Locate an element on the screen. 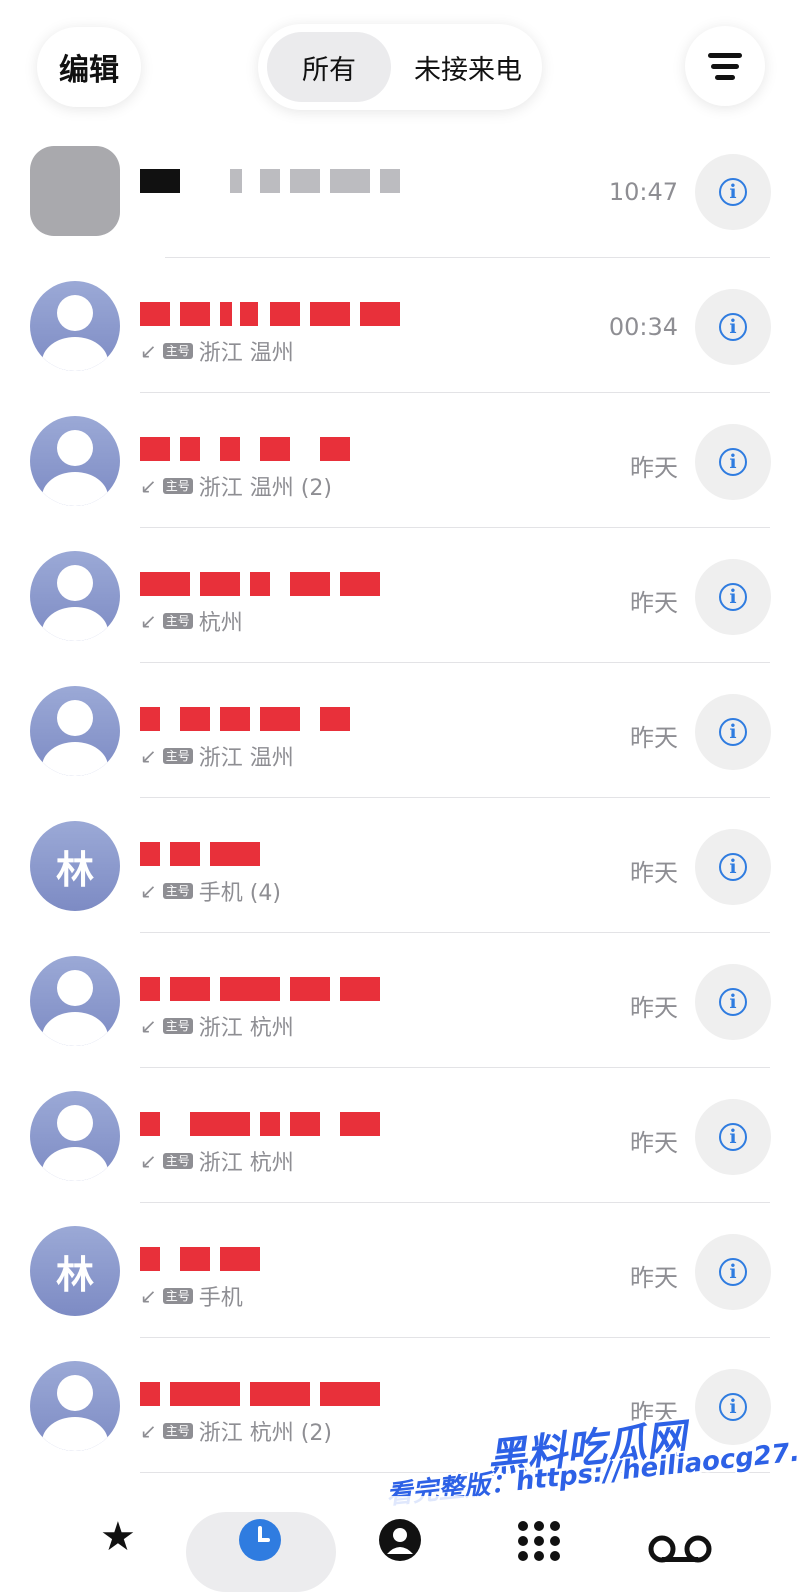 The height and width of the screenshot is (1592, 800). filter-button is located at coordinates (725, 66).